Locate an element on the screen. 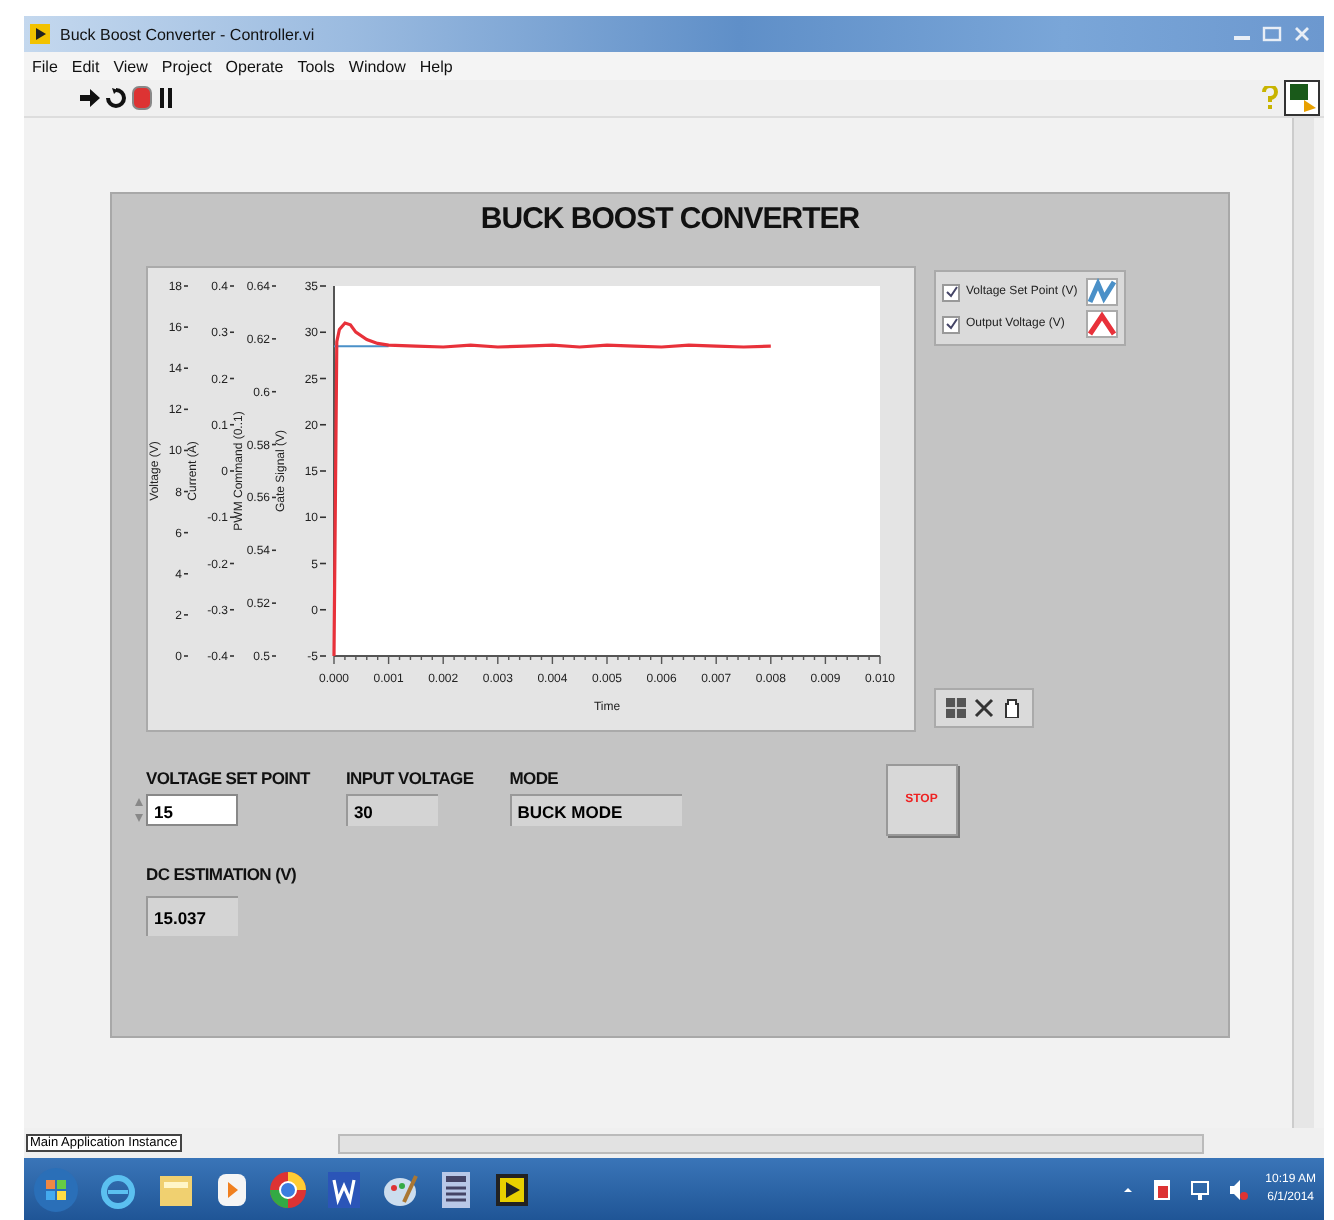  zoom-tool-icon is located at coordinates (956, 708).